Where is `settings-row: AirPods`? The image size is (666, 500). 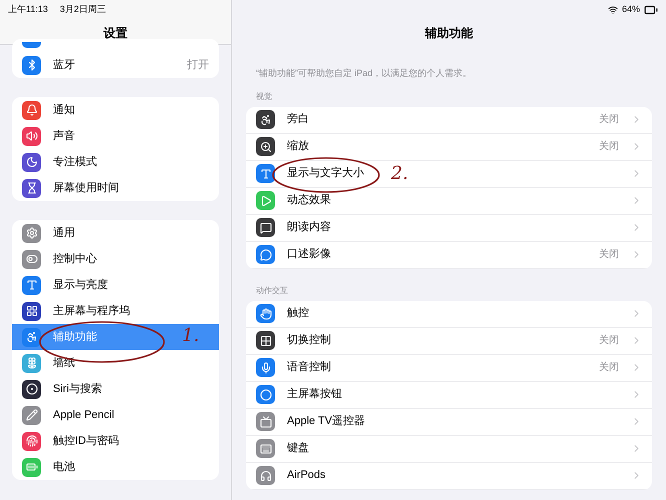 settings-row: AirPods is located at coordinates (449, 476).